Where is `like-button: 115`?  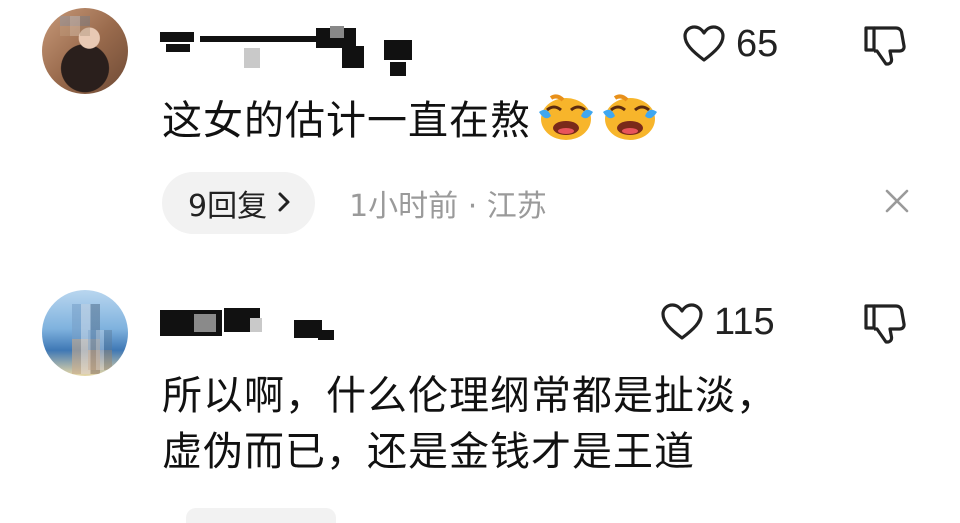 like-button: 115 is located at coordinates (717, 322).